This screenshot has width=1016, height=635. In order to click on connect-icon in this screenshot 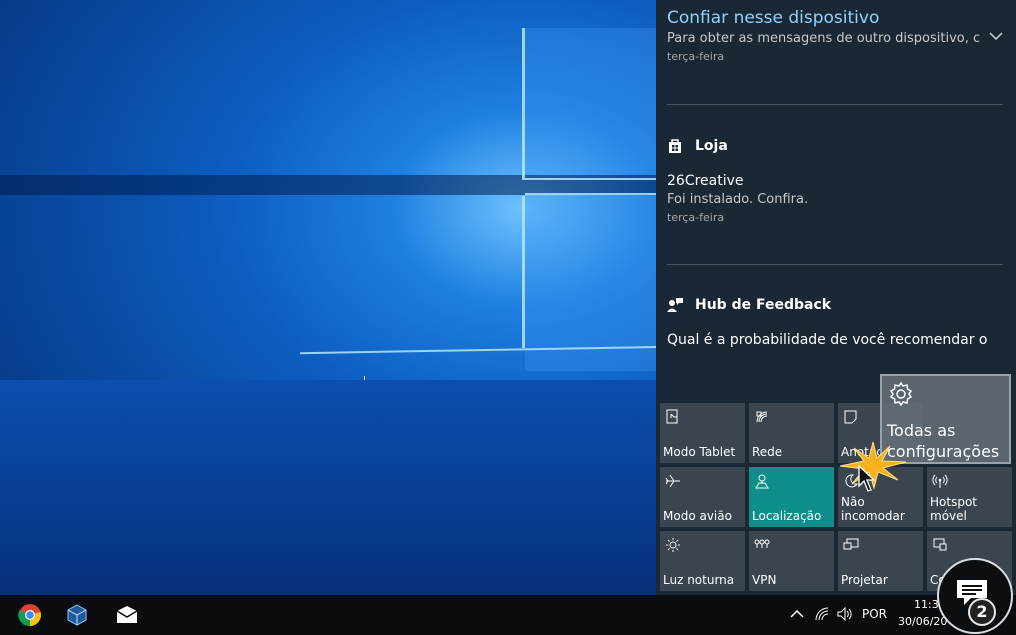, I will do `click(940, 544)`.